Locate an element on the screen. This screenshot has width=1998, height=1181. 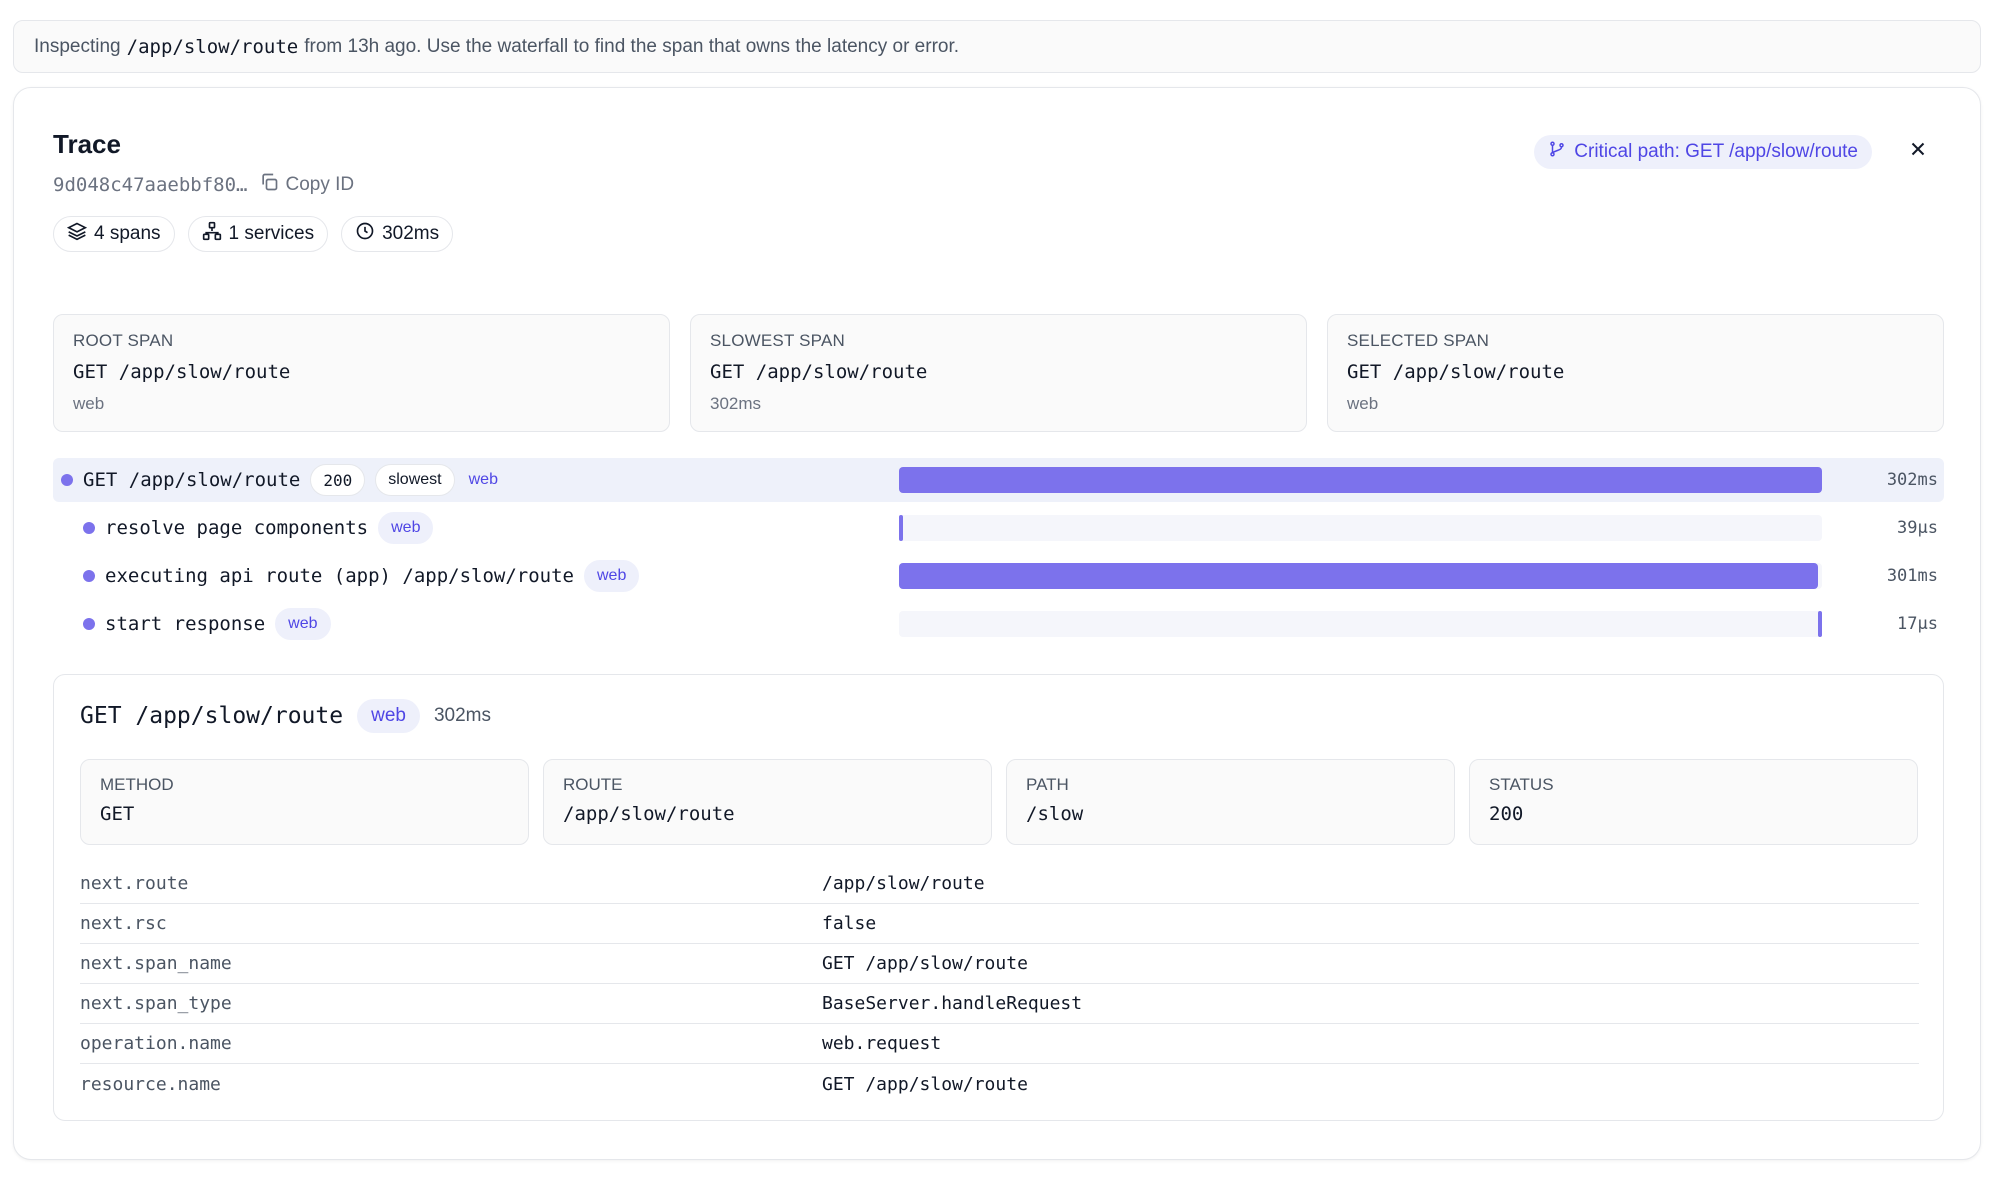
attribute-value: BaseServer.handleRequest is located at coordinates (952, 1003).